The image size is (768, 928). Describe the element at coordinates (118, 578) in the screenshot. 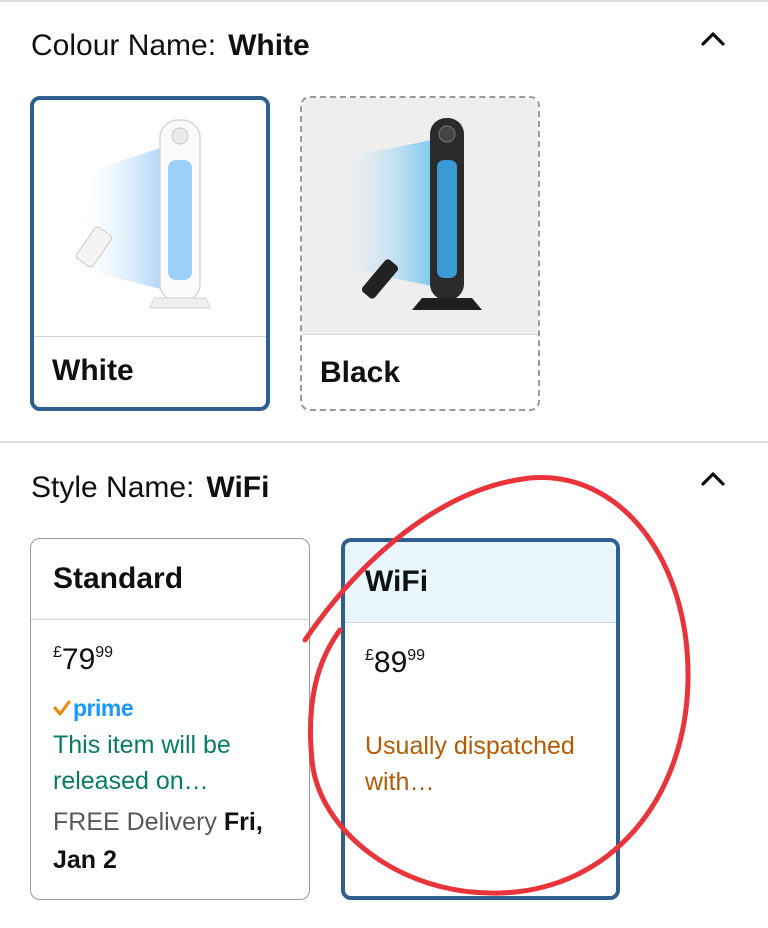

I see `style-option-title: Standard` at that location.